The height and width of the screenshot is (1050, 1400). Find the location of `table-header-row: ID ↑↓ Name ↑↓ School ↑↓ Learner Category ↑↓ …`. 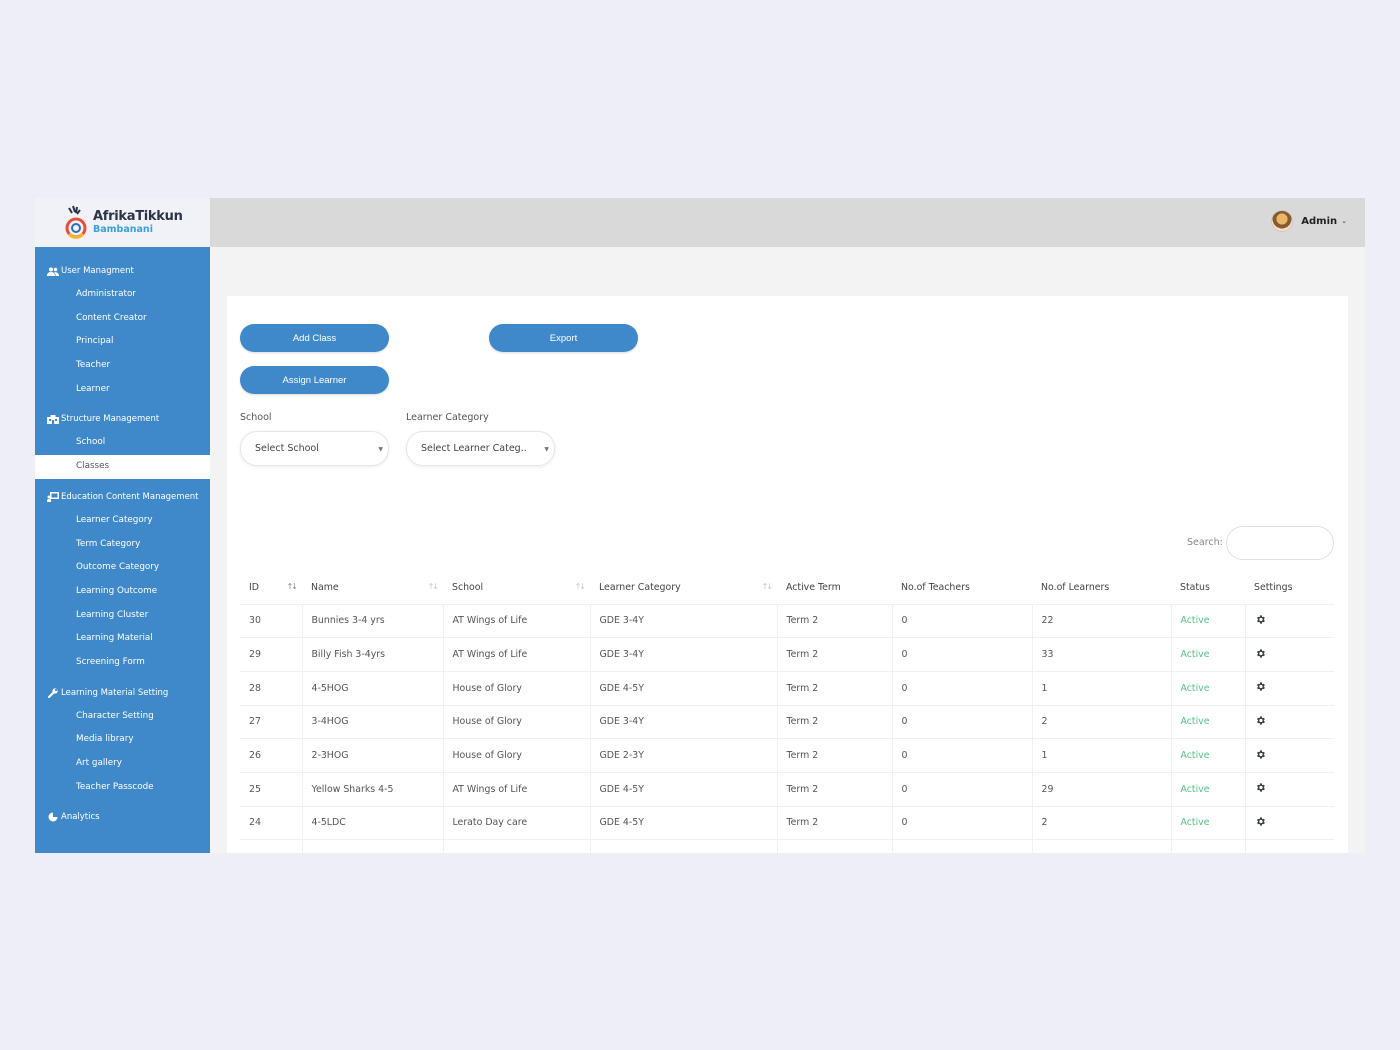

table-header-row: ID ↑↓ Name ↑↓ School ↑↓ Learner Category ↑↓ … is located at coordinates (787, 588).